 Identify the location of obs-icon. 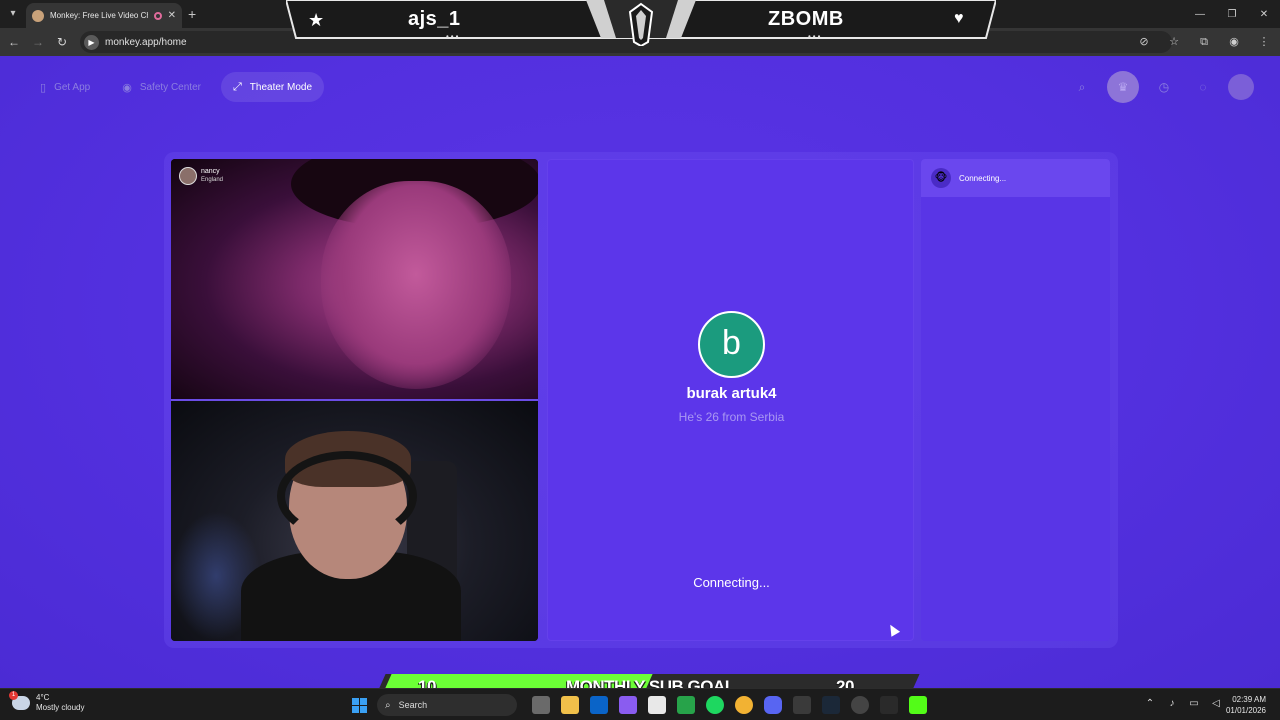
(860, 705).